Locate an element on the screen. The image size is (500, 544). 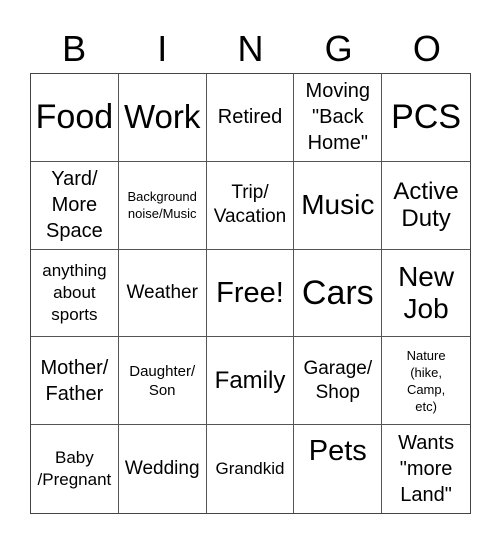
bingo-cell-label: Active Duty is located at coordinates (426, 205).